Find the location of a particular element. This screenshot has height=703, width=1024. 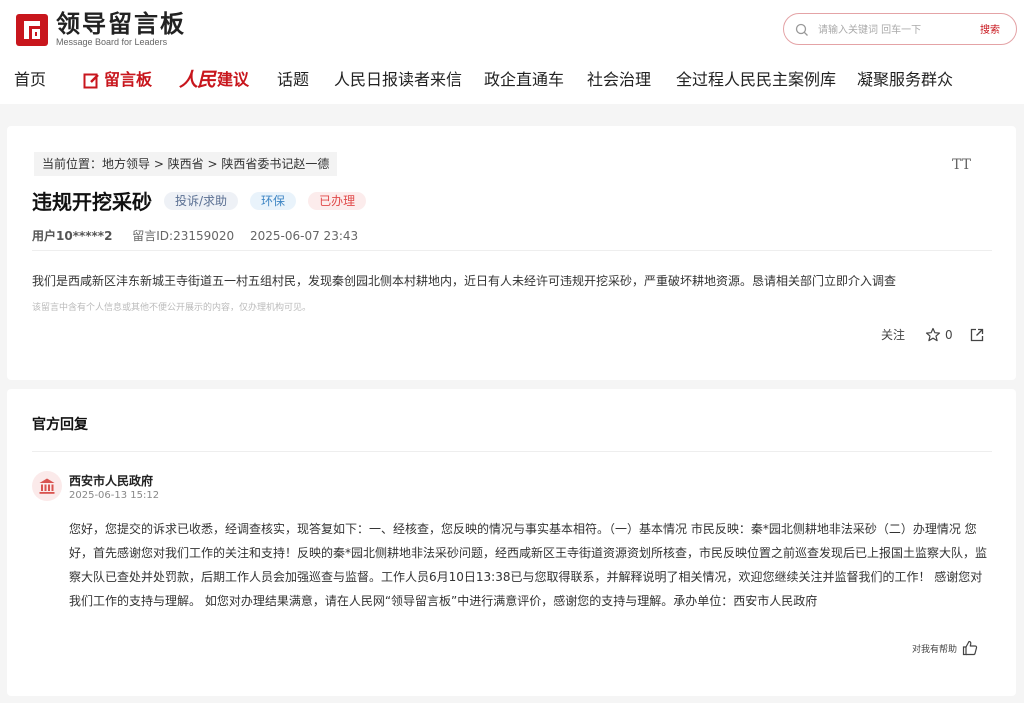

nav-message-board-label: 留言板 is located at coordinates (128, 79).